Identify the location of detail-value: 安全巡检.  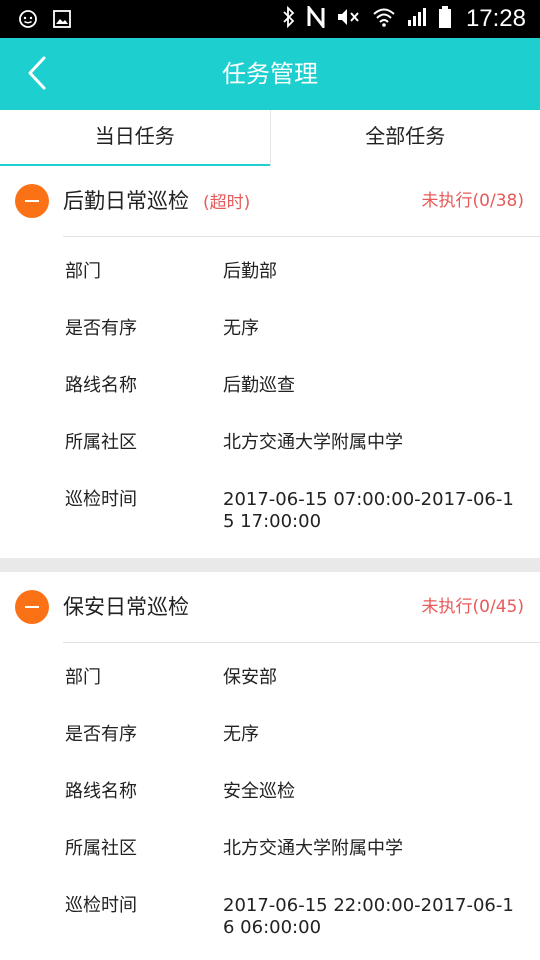
(259, 791).